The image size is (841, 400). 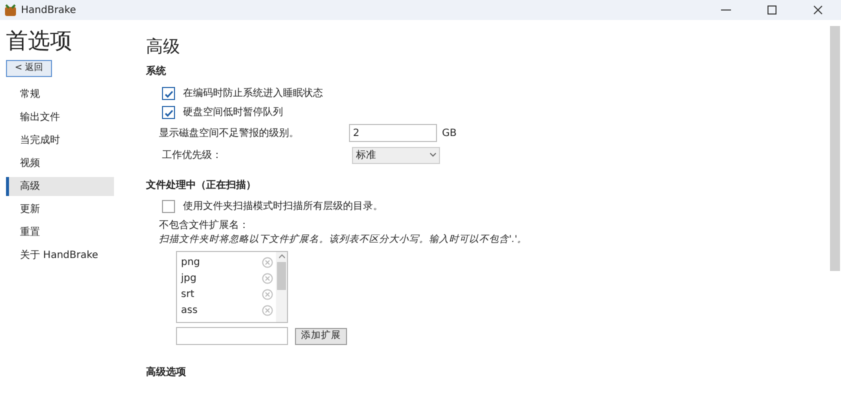 What do you see at coordinates (343, 240) in the screenshot?
I see `hint-text: 扫描文件夹时将忽略以下文件扩展名。该列表不区分大小写。输入时可以不包含'.'。` at bounding box center [343, 240].